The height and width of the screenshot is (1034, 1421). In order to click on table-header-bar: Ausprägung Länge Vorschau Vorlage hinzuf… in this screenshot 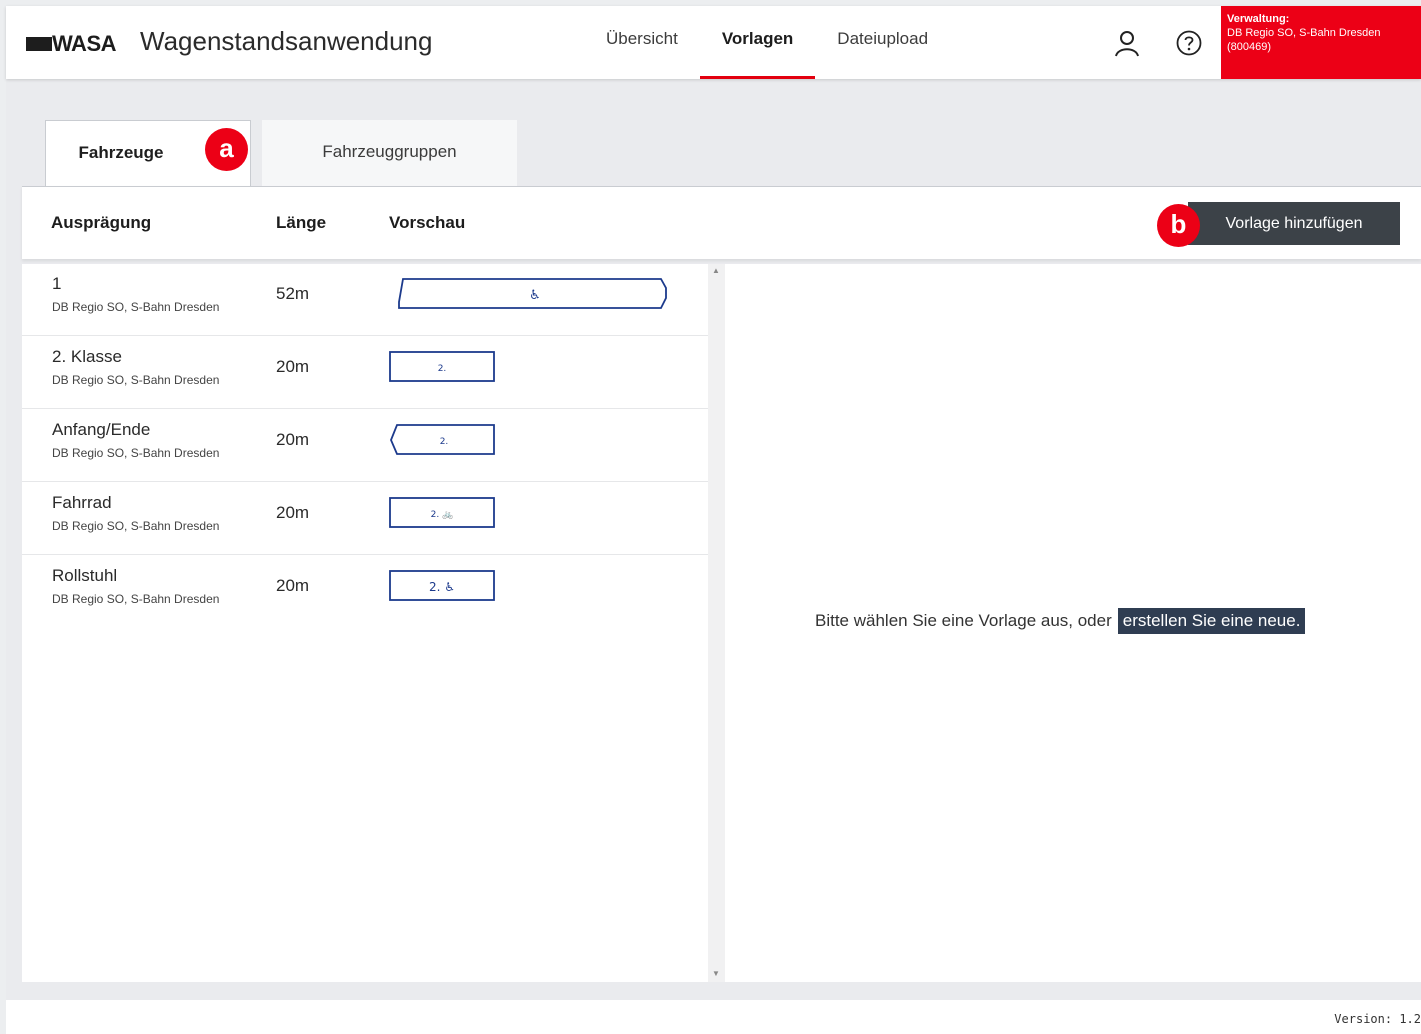, I will do `click(721, 222)`.